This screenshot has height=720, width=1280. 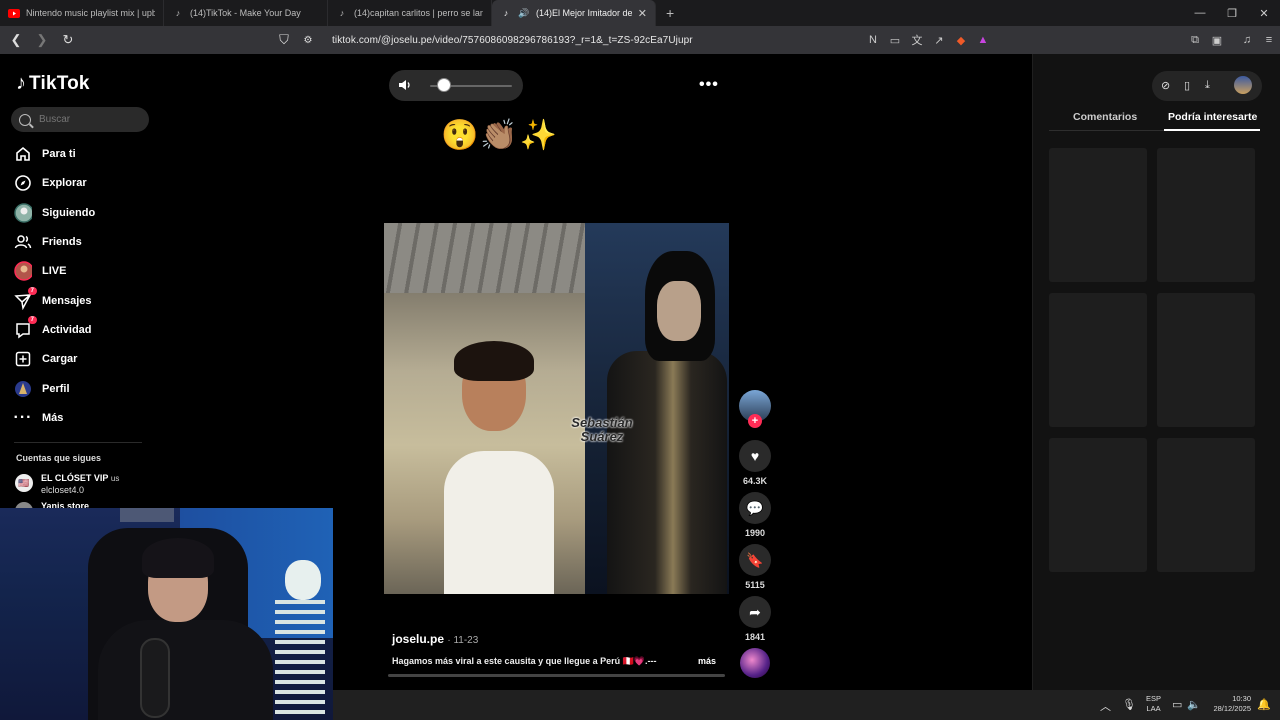 What do you see at coordinates (1232, 13) in the screenshot?
I see `restore-icon: ❐` at bounding box center [1232, 13].